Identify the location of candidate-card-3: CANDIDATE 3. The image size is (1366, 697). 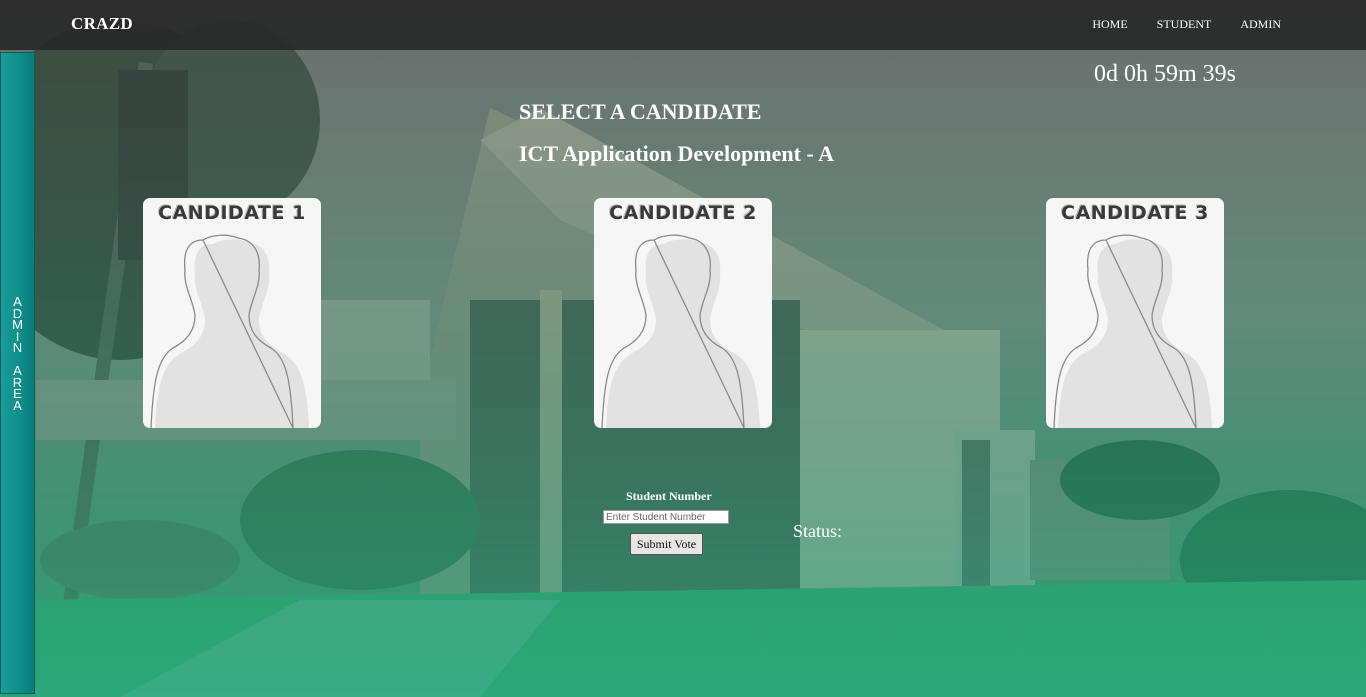
(1135, 313).